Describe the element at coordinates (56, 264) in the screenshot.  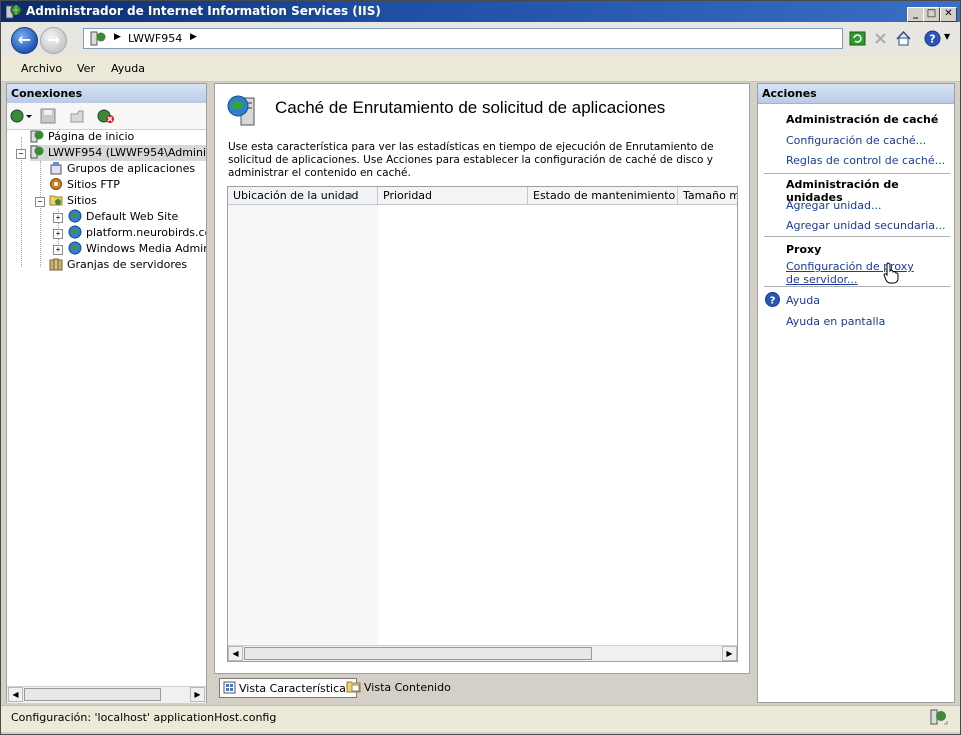
I see `server-farm-icon` at that location.